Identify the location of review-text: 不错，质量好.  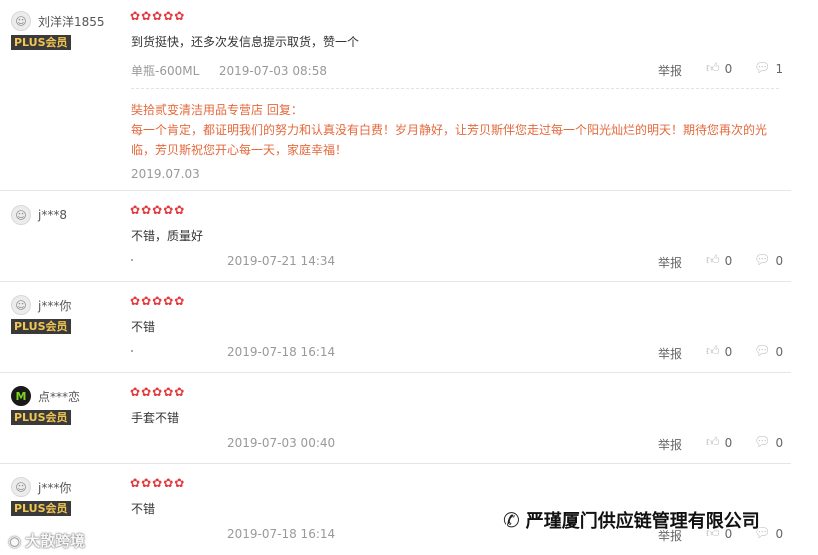
(167, 236).